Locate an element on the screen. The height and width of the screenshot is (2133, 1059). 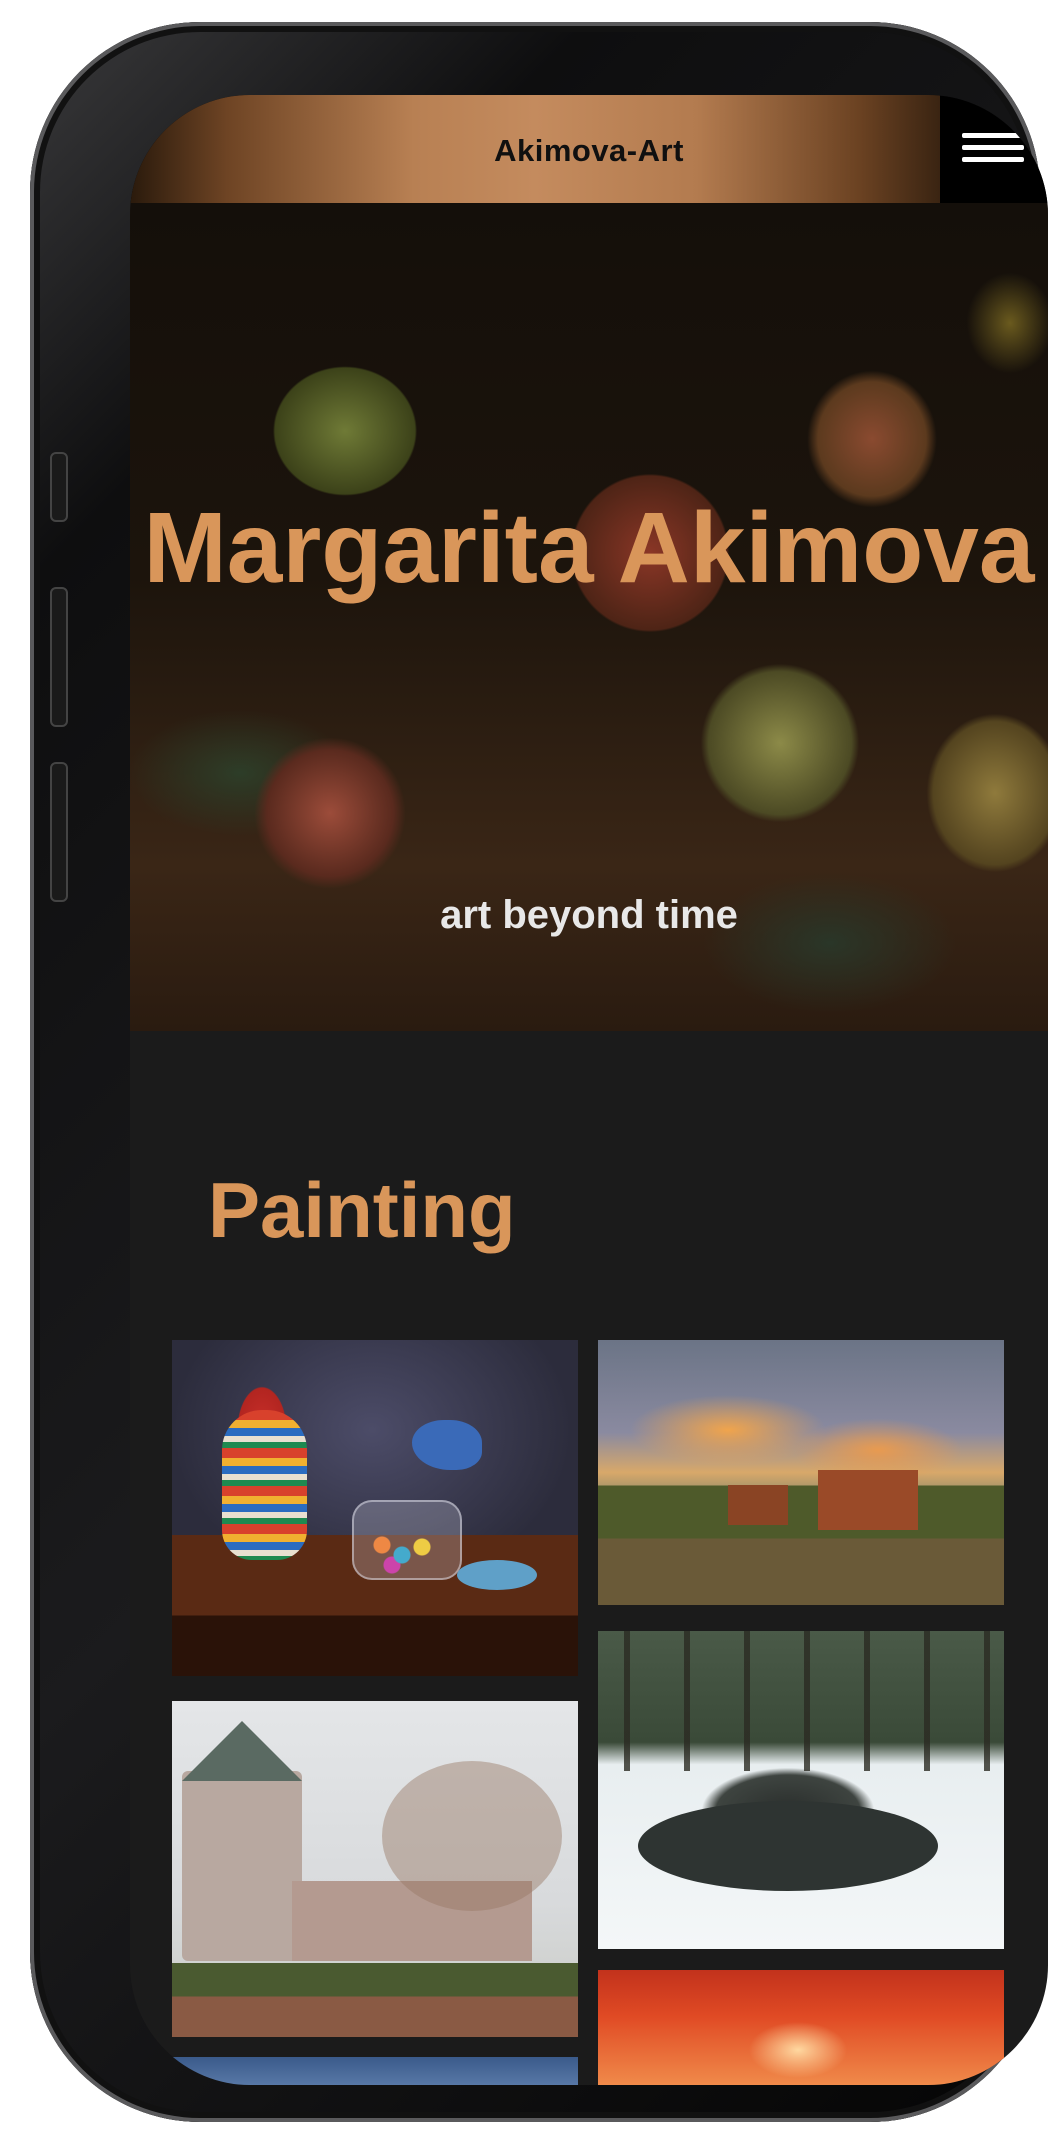
artist-name: Margarita Akimova is located at coordinates (589, 548).